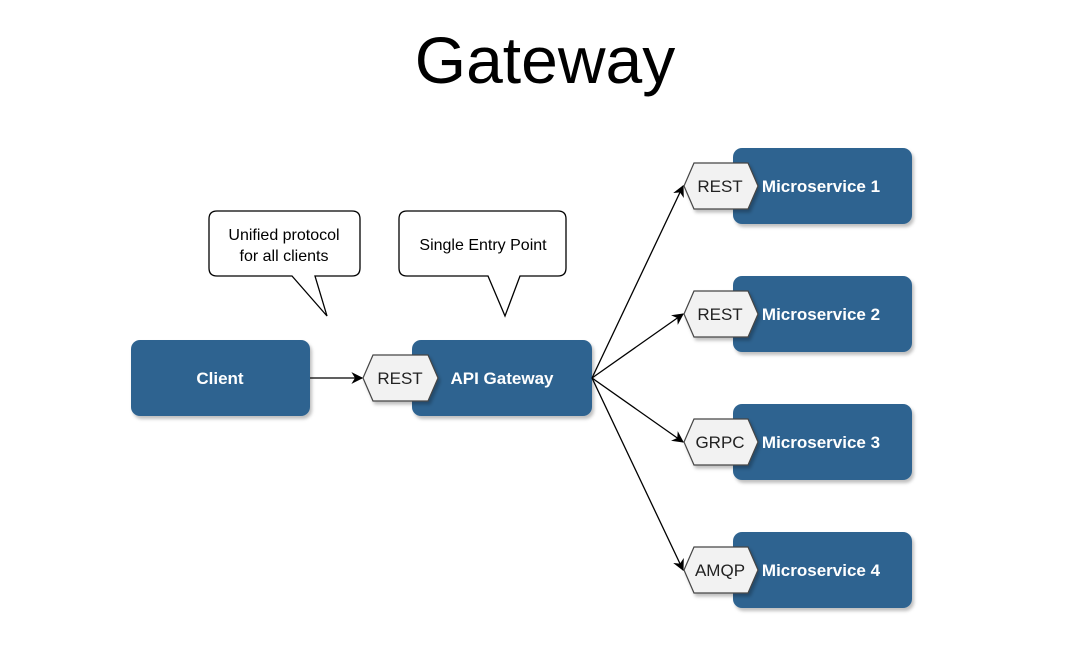 This screenshot has width=1090, height=663. Describe the element at coordinates (483, 245) in the screenshot. I see `callout-line: Single Entry Point` at that location.